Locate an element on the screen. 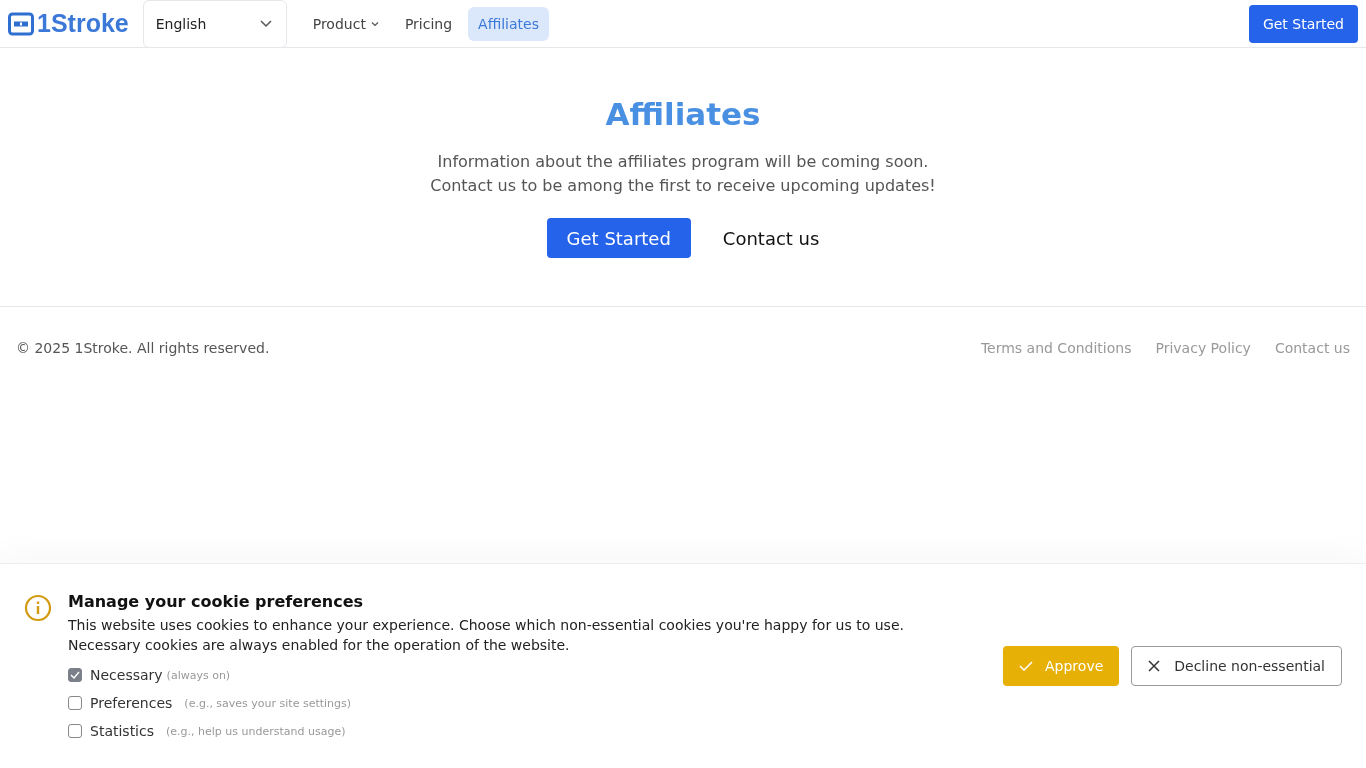 This screenshot has height=768, width=1366. language-select: English is located at coordinates (214, 24).